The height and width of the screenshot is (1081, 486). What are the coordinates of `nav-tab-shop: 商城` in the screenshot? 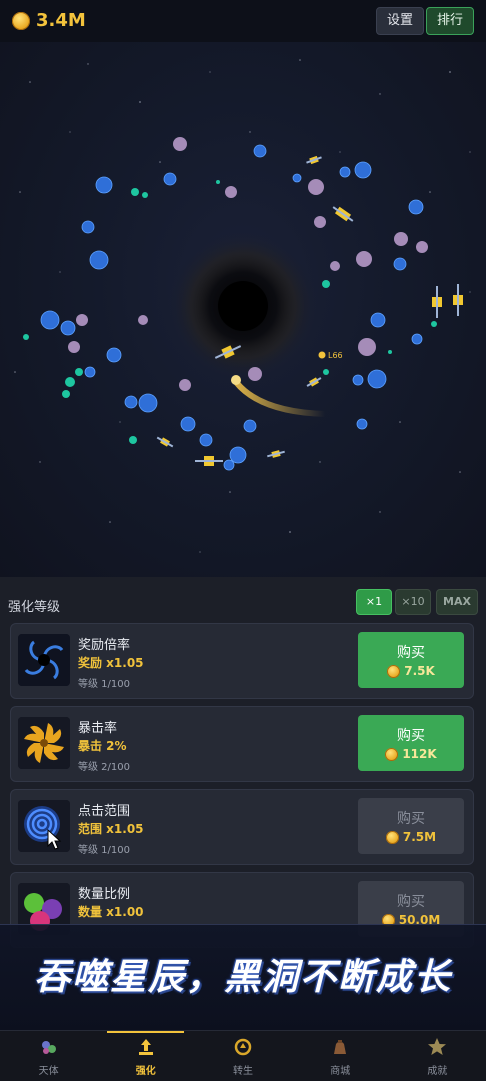 It's located at (340, 1056).